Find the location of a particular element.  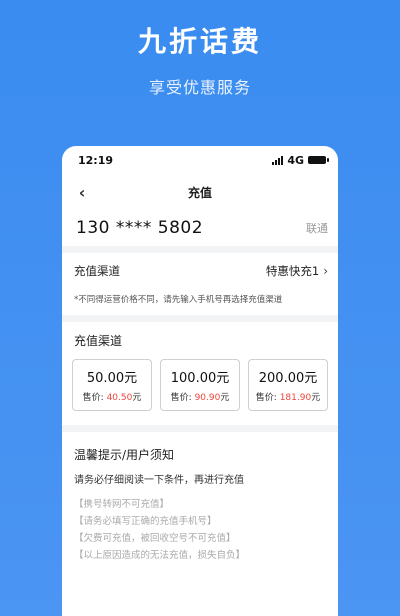

tips-subtitle: 请务必仔细阅读一下条件，再进行充值 is located at coordinates (159, 480).